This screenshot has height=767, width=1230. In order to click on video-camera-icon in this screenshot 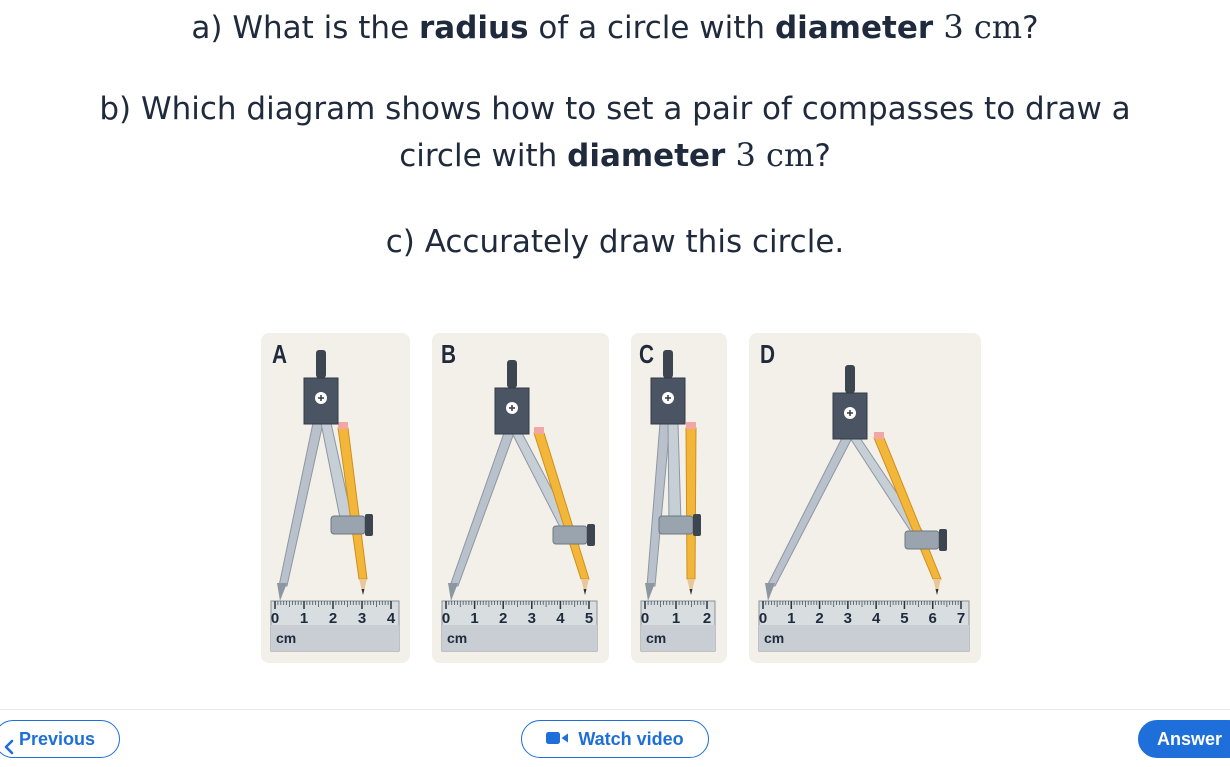, I will do `click(558, 739)`.